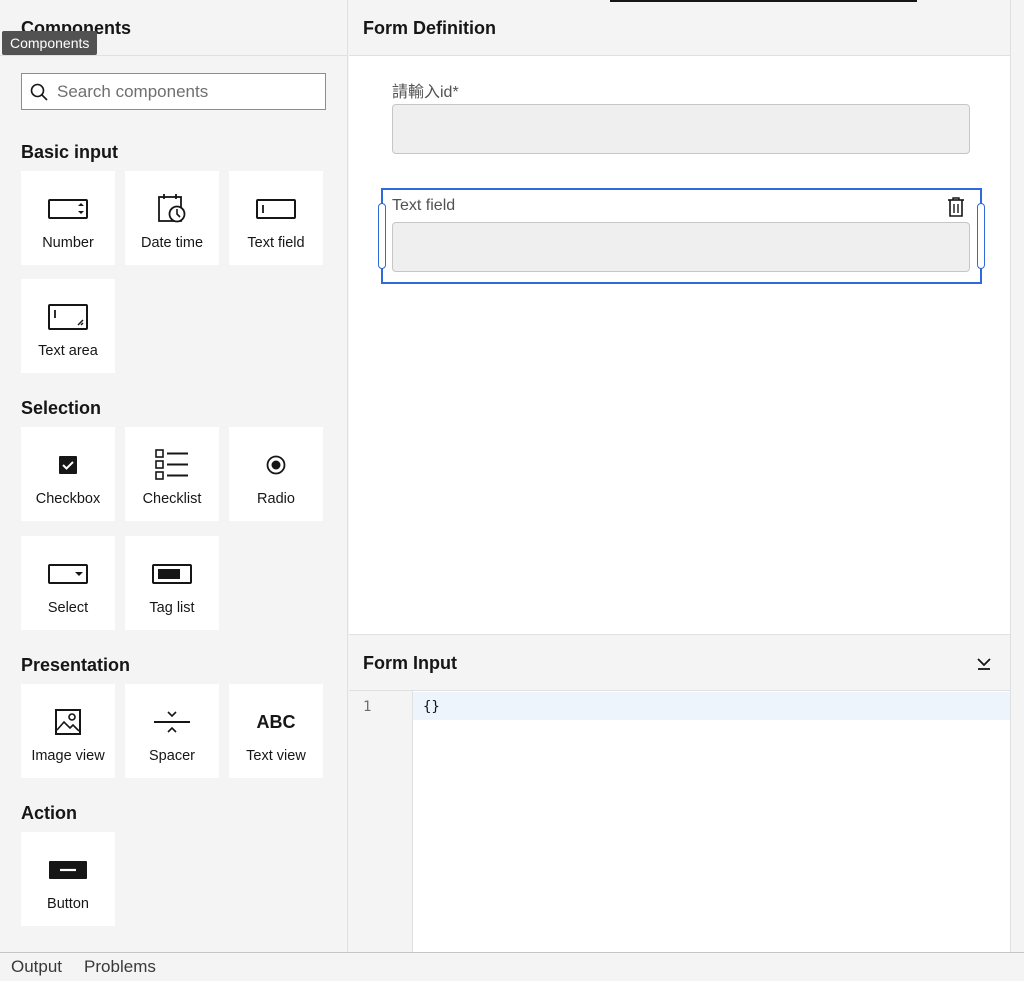  I want to click on component-label: Checklist, so click(172, 499).